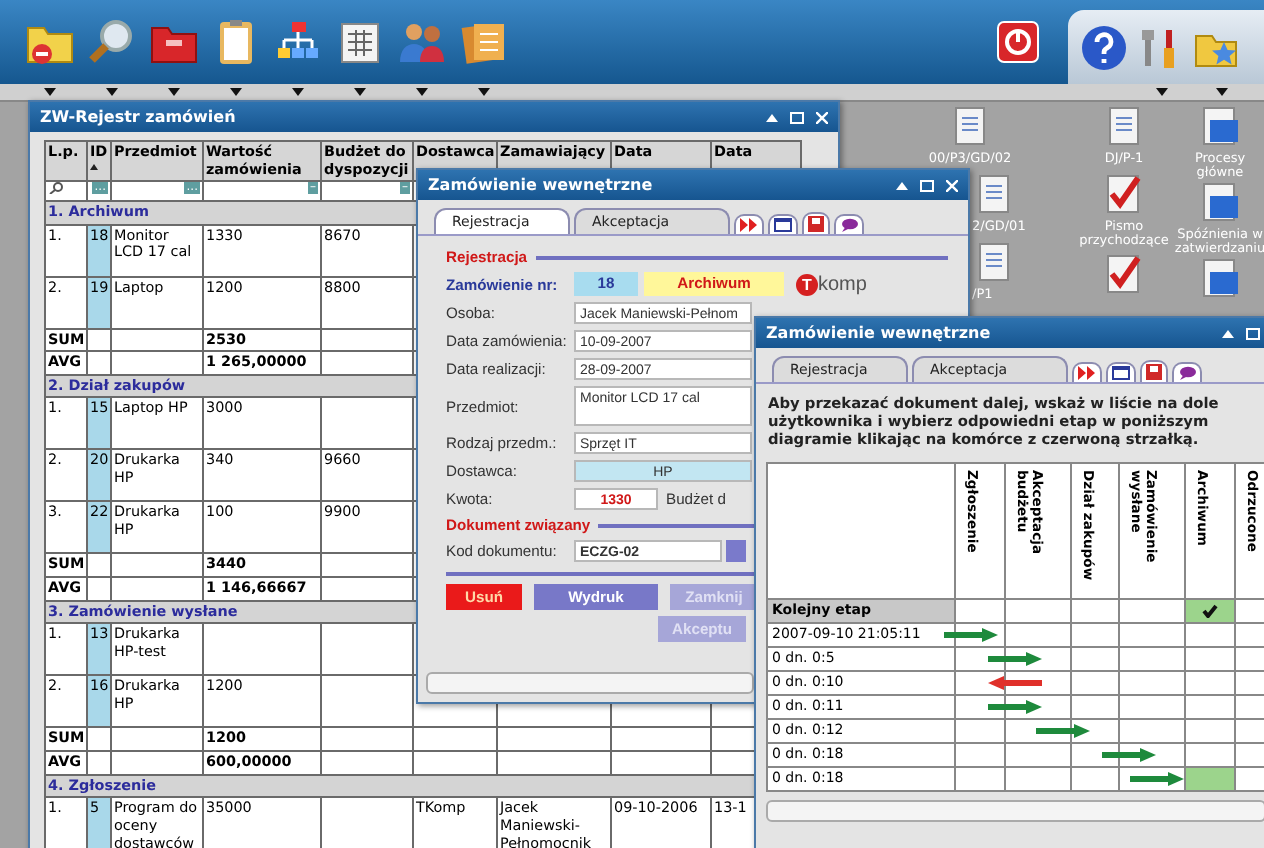  What do you see at coordinates (139, 117) in the screenshot?
I see `window-title: ZW-Rejestr zamówień` at bounding box center [139, 117].